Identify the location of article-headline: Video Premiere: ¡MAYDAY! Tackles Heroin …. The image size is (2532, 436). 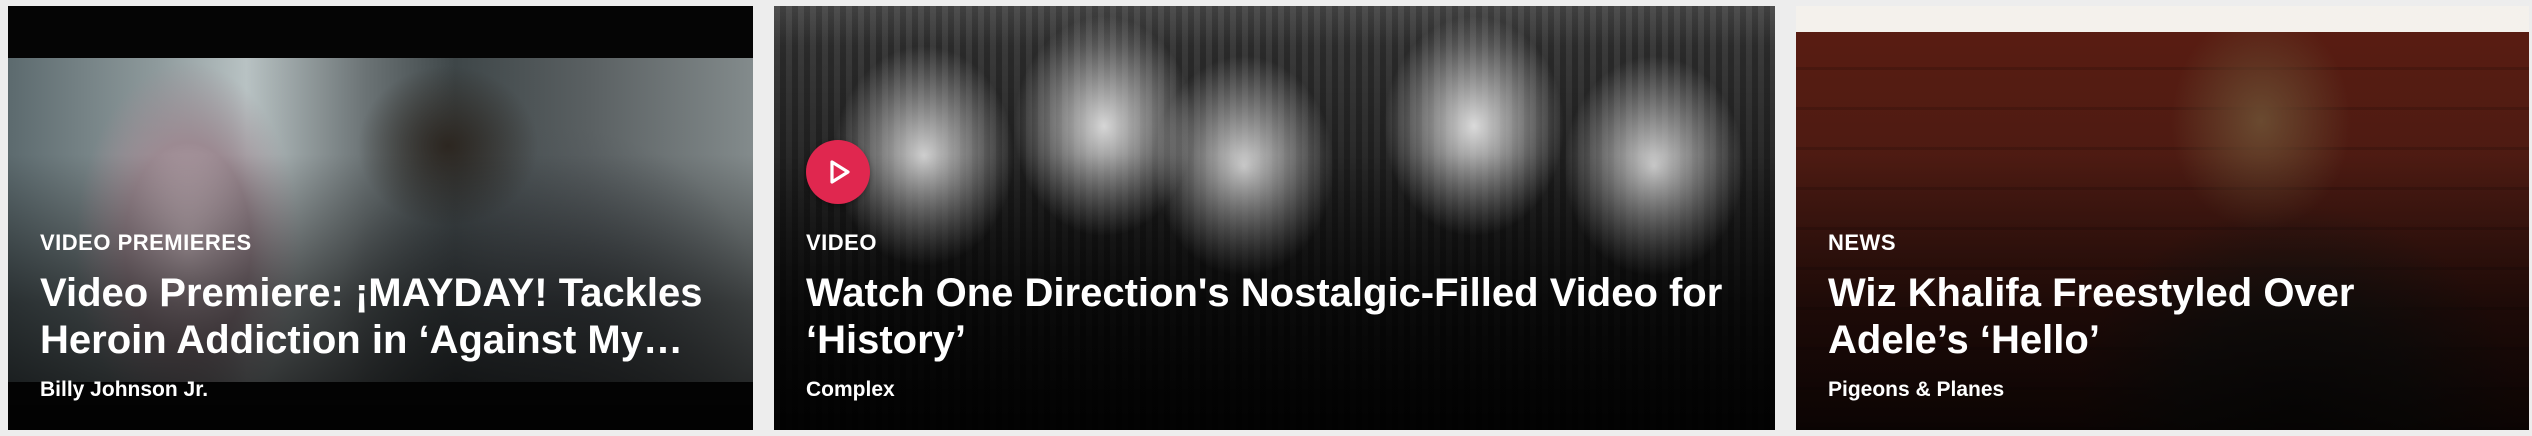
(376, 317).